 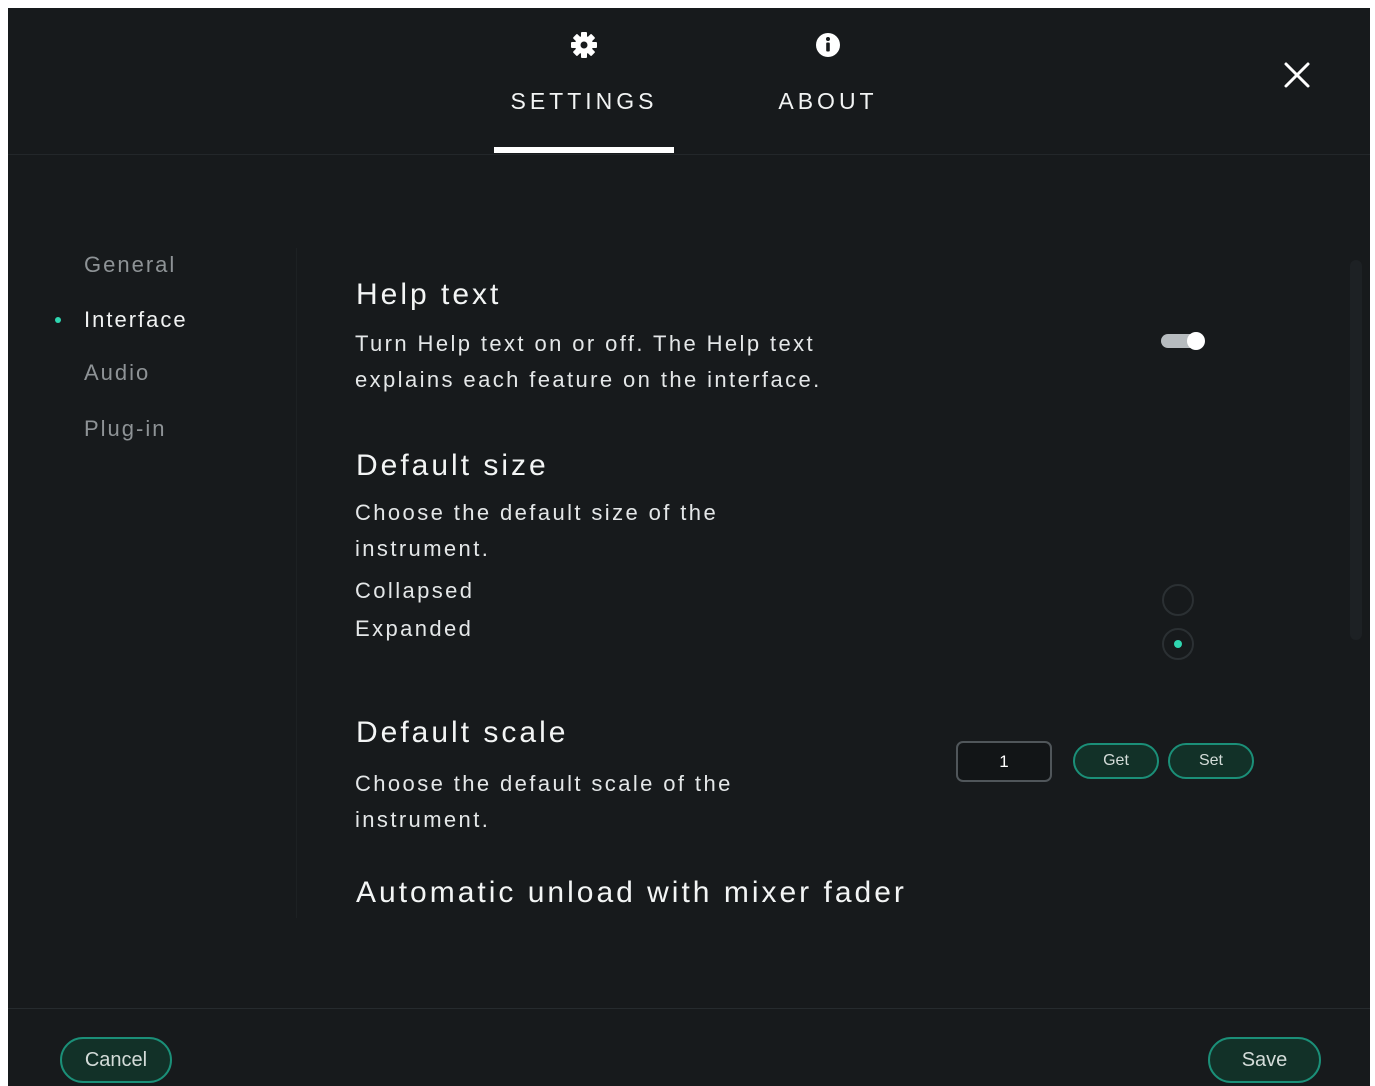 I want to click on active-tab-indicator, so click(x=584, y=150).